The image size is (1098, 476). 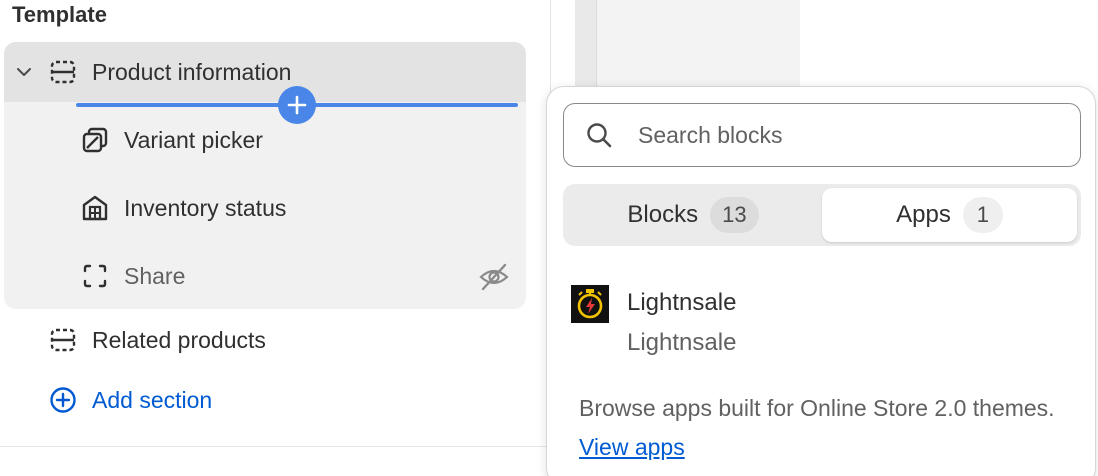 What do you see at coordinates (59, 14) in the screenshot?
I see `panel-title: Template` at bounding box center [59, 14].